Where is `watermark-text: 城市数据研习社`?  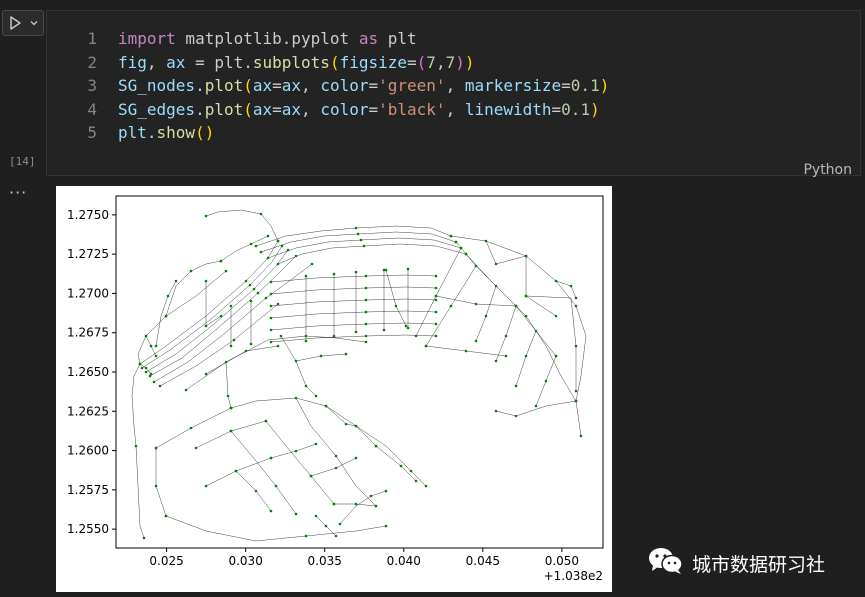 watermark-text: 城市数据研习社 is located at coordinates (759, 564).